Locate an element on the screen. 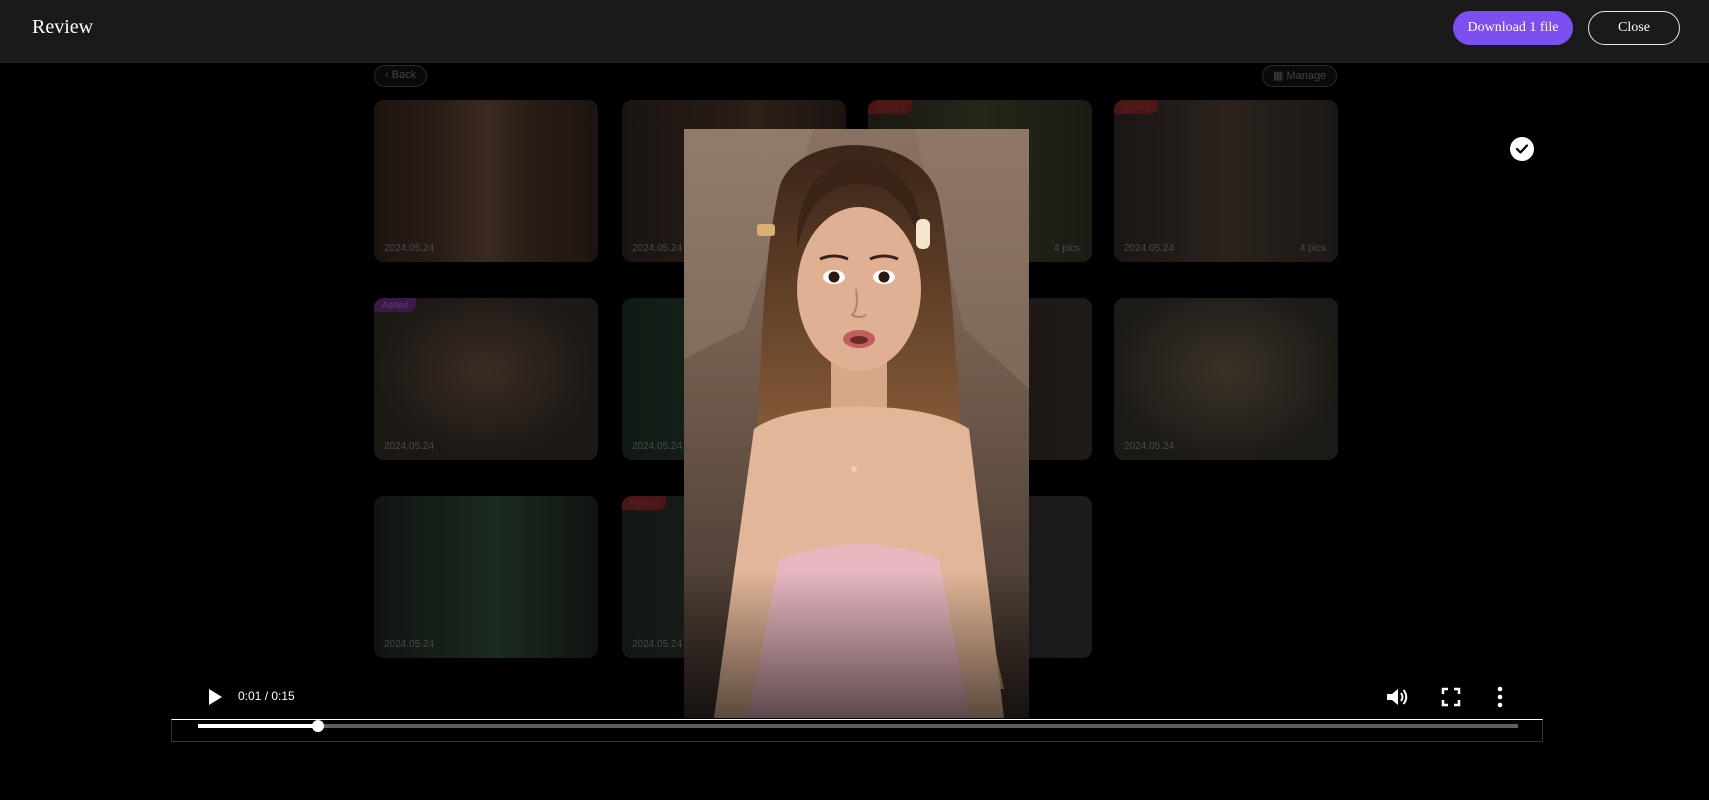  time-display: 0:01 / 0:15 is located at coordinates (266, 696).